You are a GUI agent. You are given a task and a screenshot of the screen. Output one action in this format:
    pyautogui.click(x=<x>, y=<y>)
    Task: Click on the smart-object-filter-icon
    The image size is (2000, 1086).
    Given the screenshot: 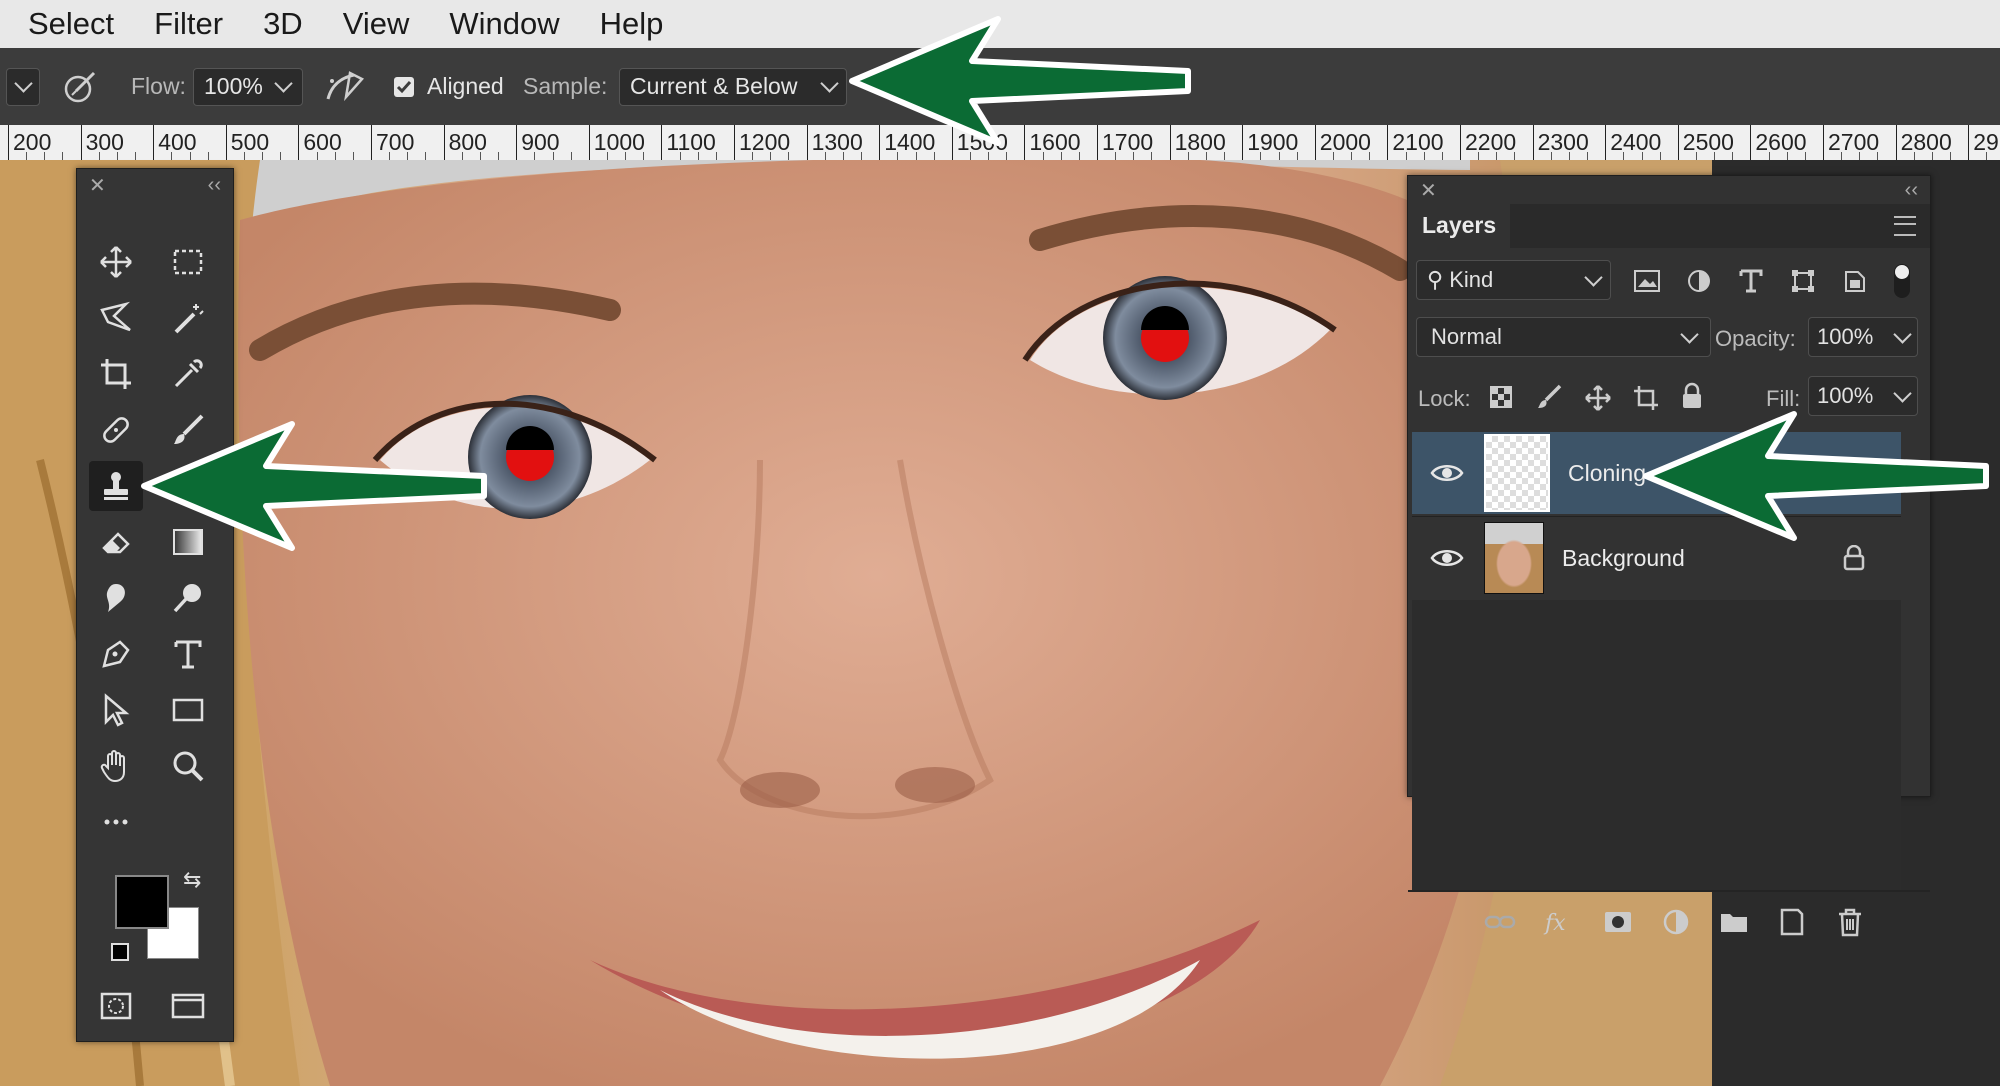 What is the action you would take?
    pyautogui.click(x=1855, y=281)
    